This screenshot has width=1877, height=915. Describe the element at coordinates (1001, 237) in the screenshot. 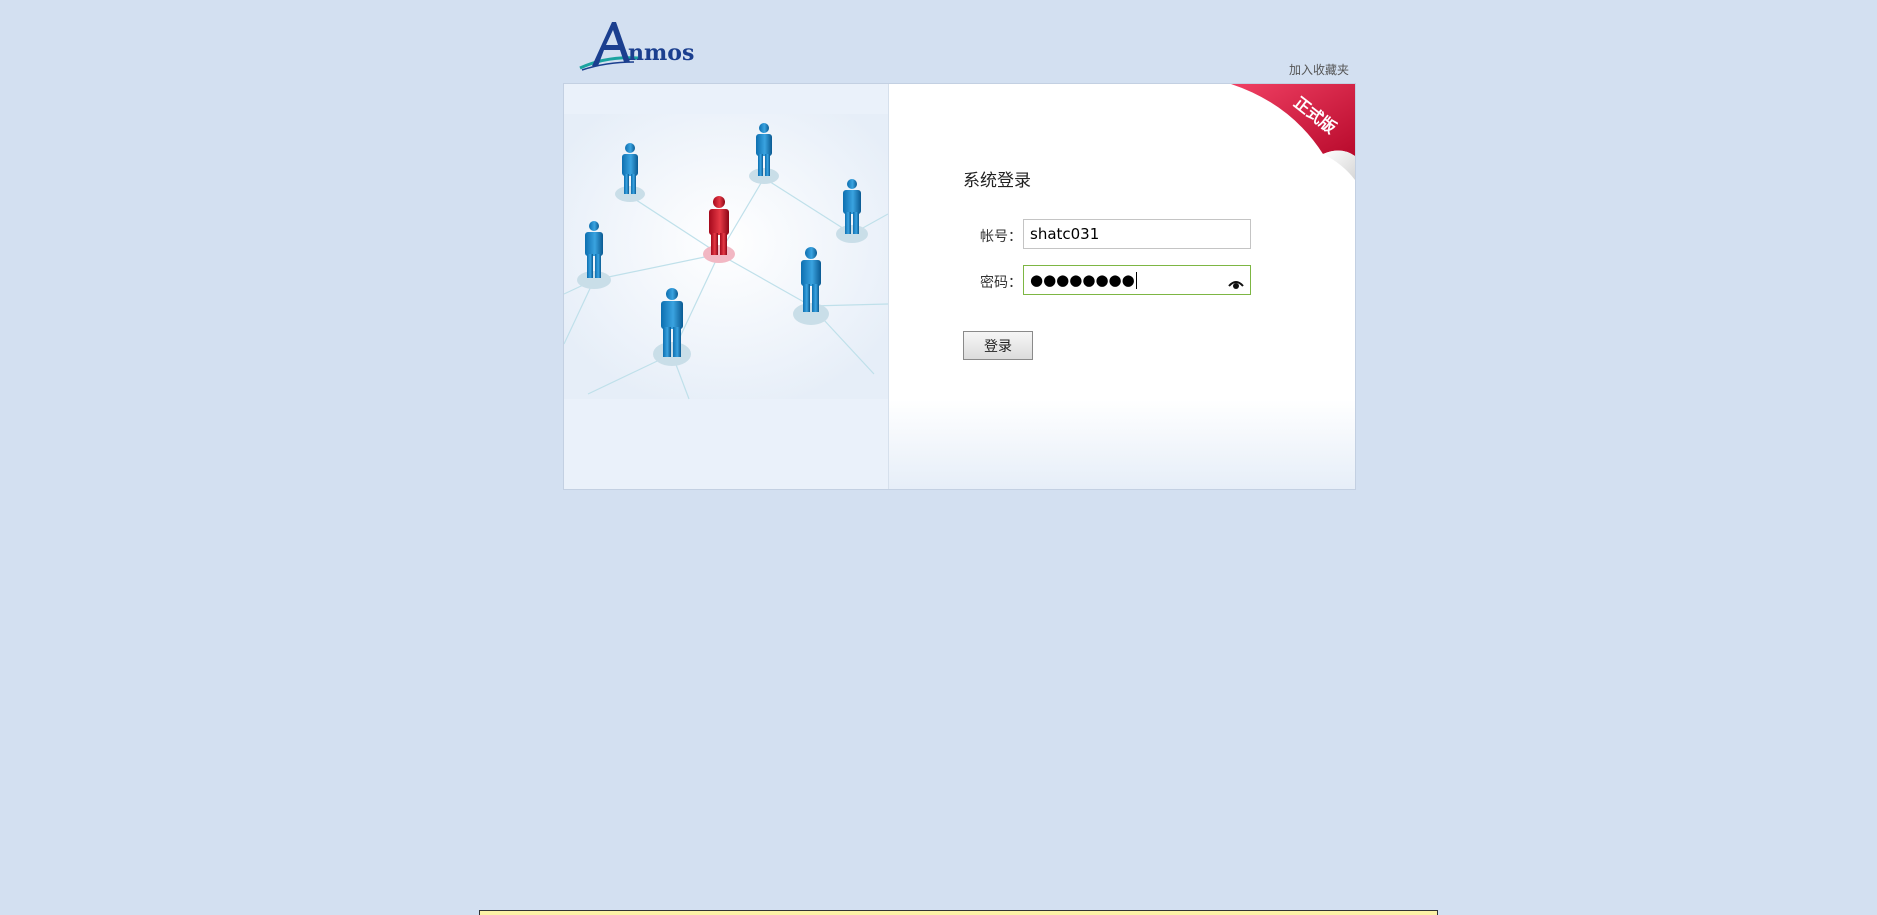

I see `account-label: 帐号：` at that location.